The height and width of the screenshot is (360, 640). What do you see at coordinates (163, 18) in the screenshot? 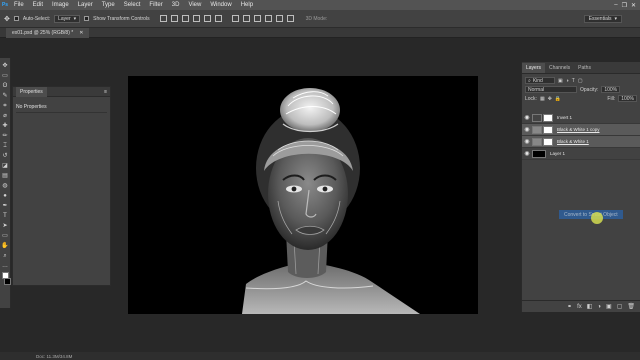
I see `align-top-icon` at bounding box center [163, 18].